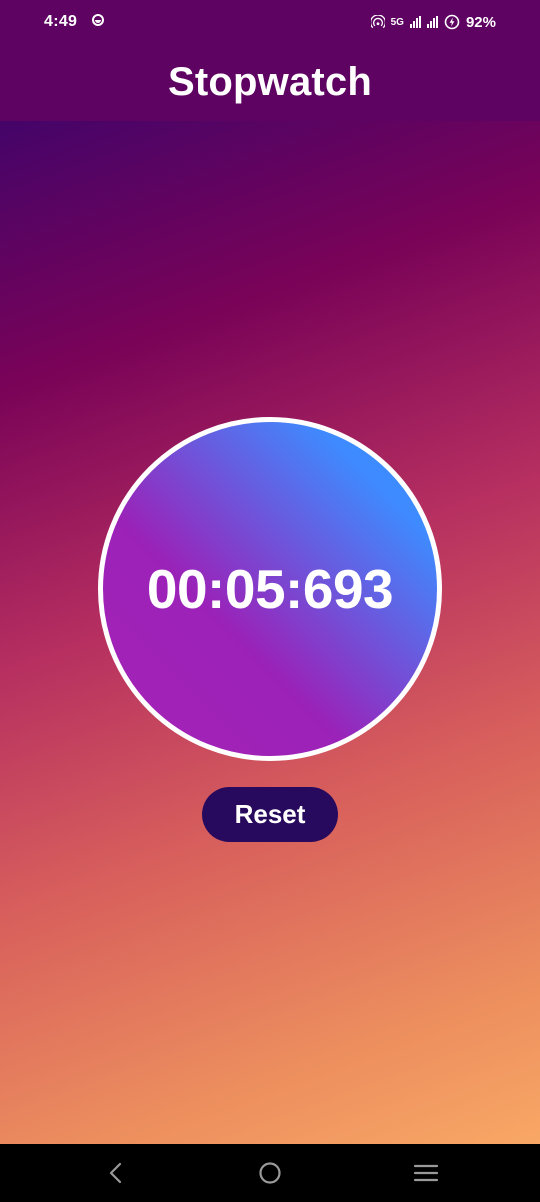 The image size is (540, 1202). What do you see at coordinates (426, 1173) in the screenshot?
I see `menu-icon` at bounding box center [426, 1173].